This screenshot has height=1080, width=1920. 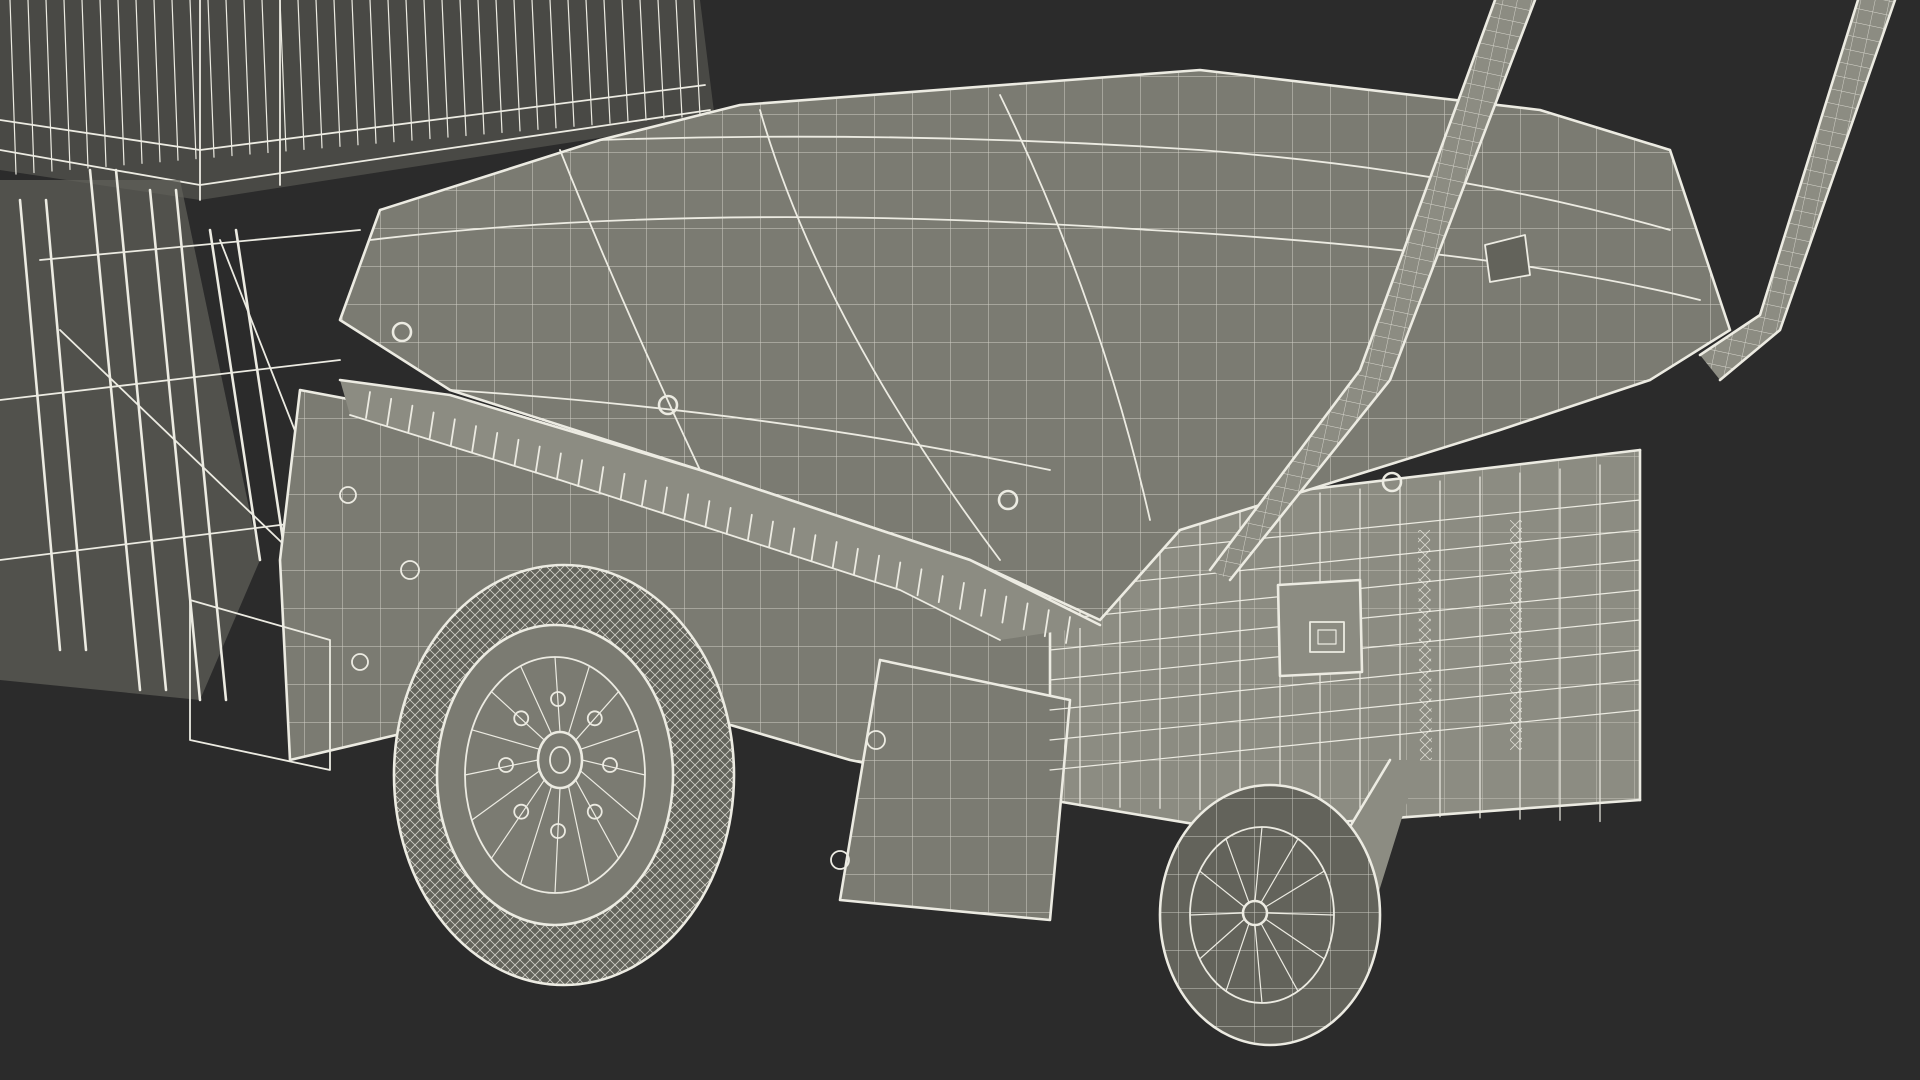 I want to click on rear-wheel, so click(x=564, y=775).